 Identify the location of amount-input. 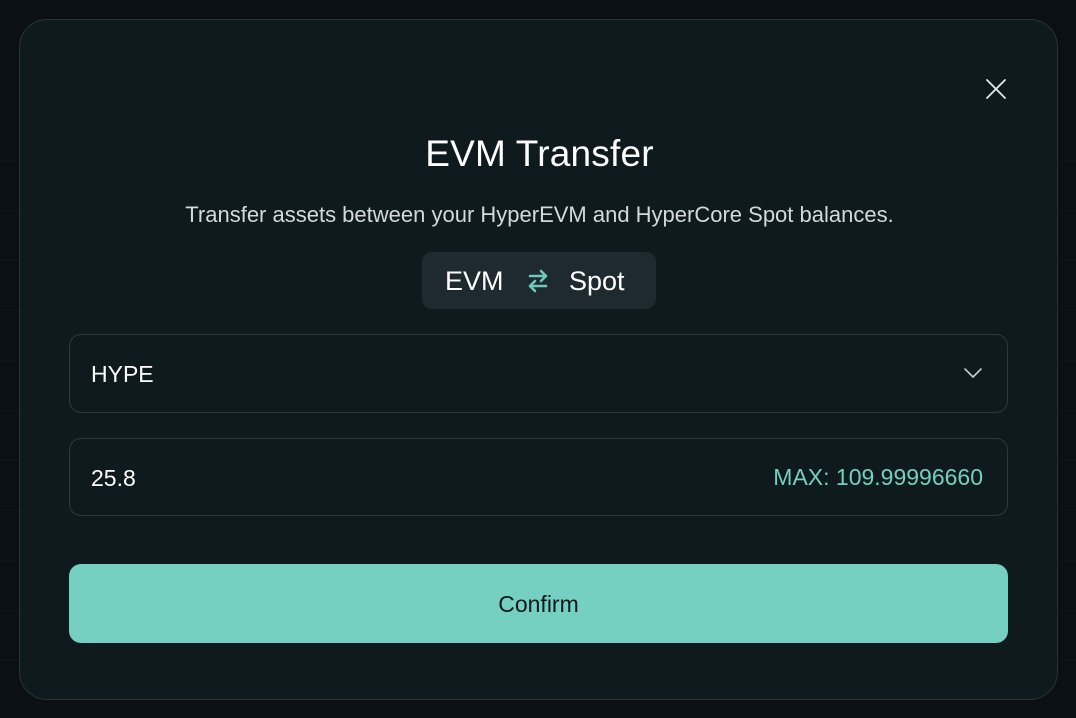
(341, 478).